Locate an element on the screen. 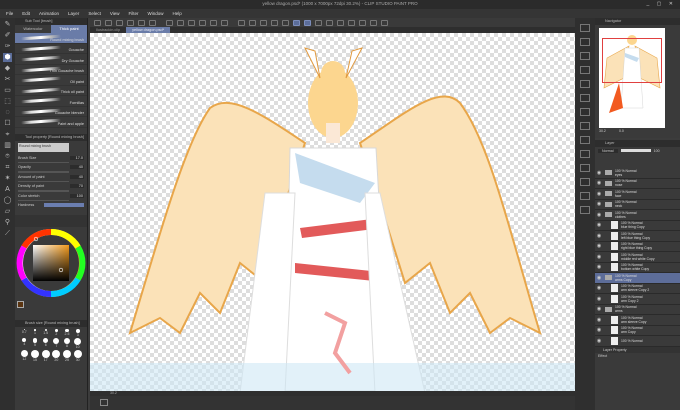  layer-row: ◉ 100 % Normal eyes is located at coordinates (637, 173).